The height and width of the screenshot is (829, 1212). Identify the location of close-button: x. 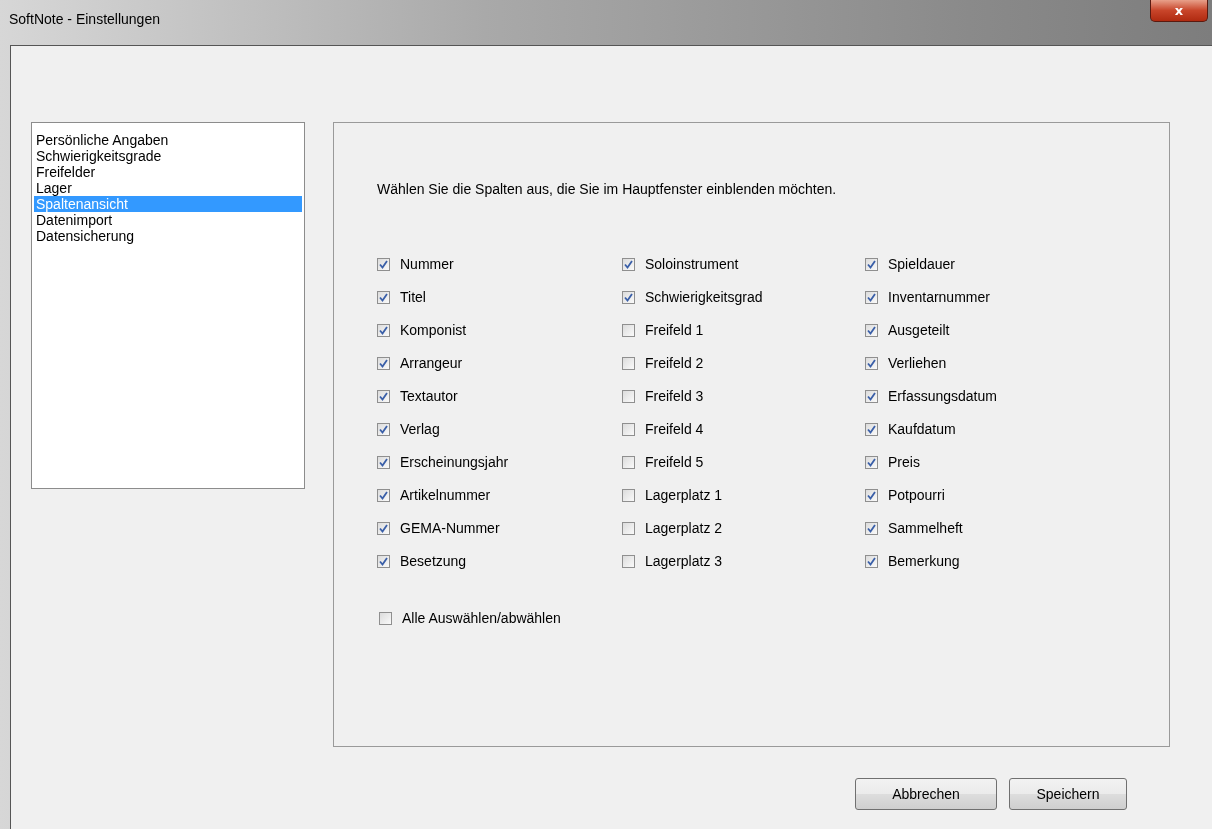
(1179, 11).